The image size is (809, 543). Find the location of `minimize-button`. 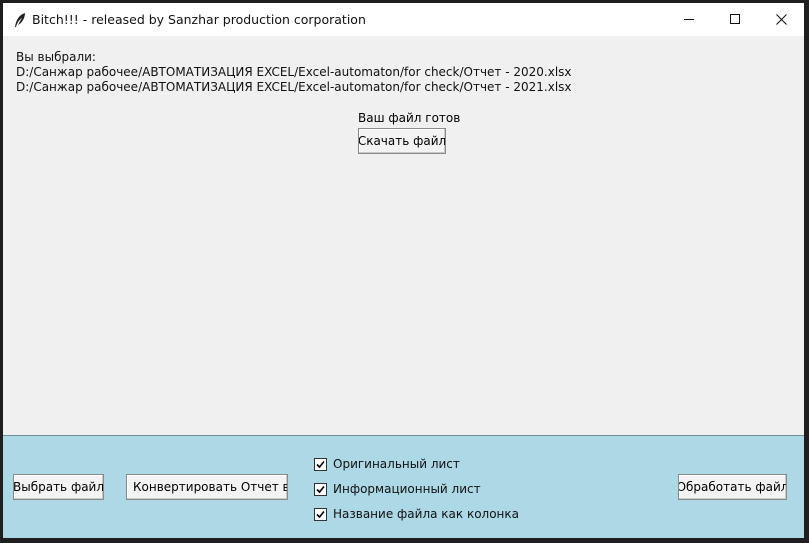

minimize-button is located at coordinates (689, 19).